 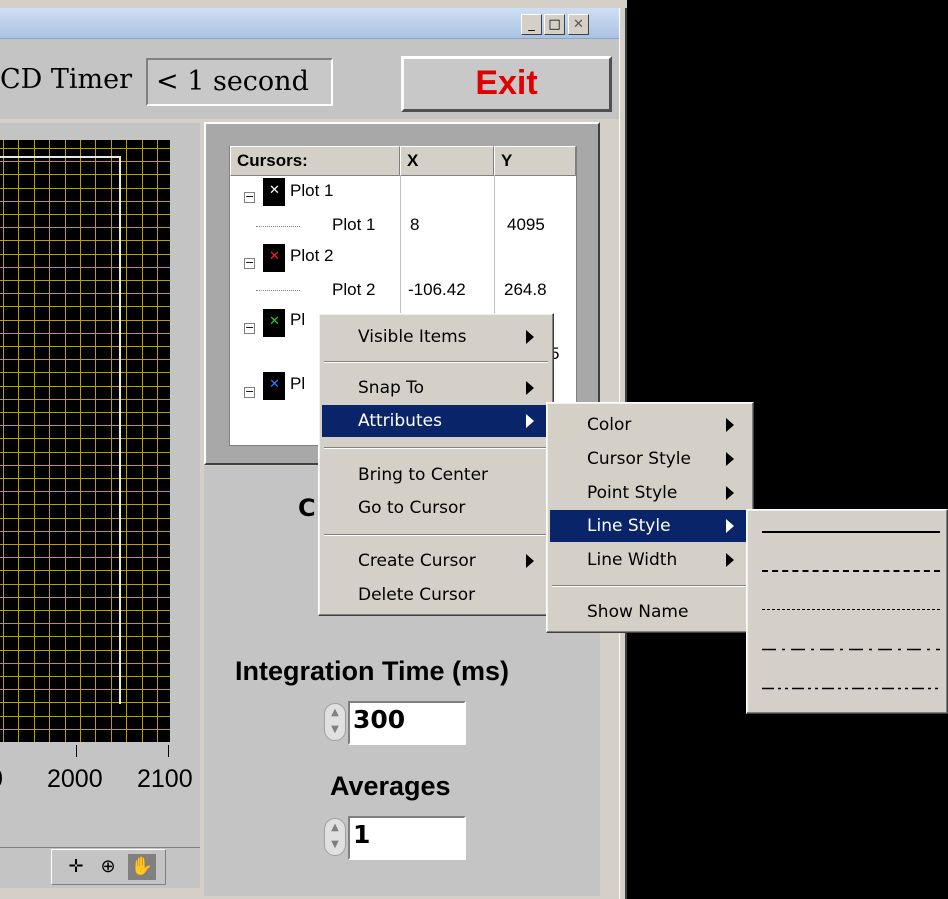 What do you see at coordinates (391, 388) in the screenshot?
I see `menu-item-snap-to: Snap To` at bounding box center [391, 388].